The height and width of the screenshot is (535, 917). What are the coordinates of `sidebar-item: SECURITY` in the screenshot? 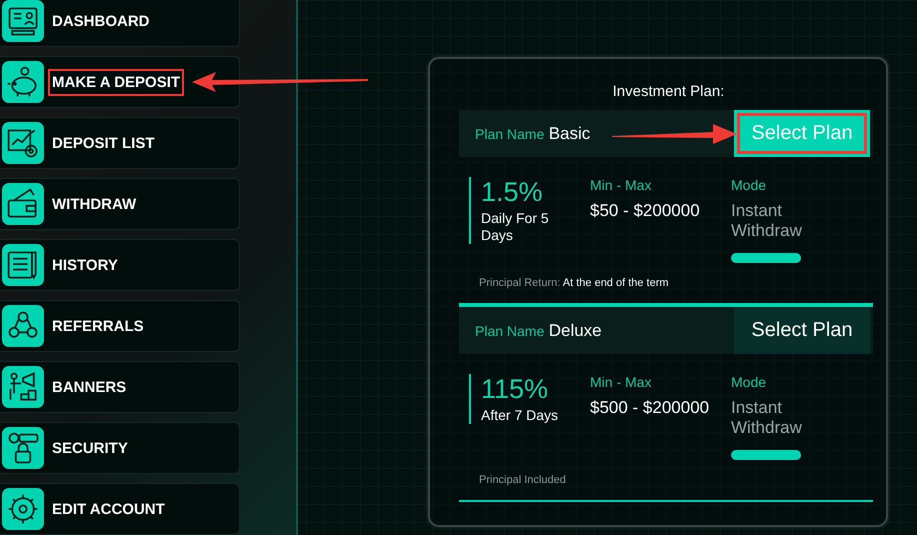 It's located at (120, 448).